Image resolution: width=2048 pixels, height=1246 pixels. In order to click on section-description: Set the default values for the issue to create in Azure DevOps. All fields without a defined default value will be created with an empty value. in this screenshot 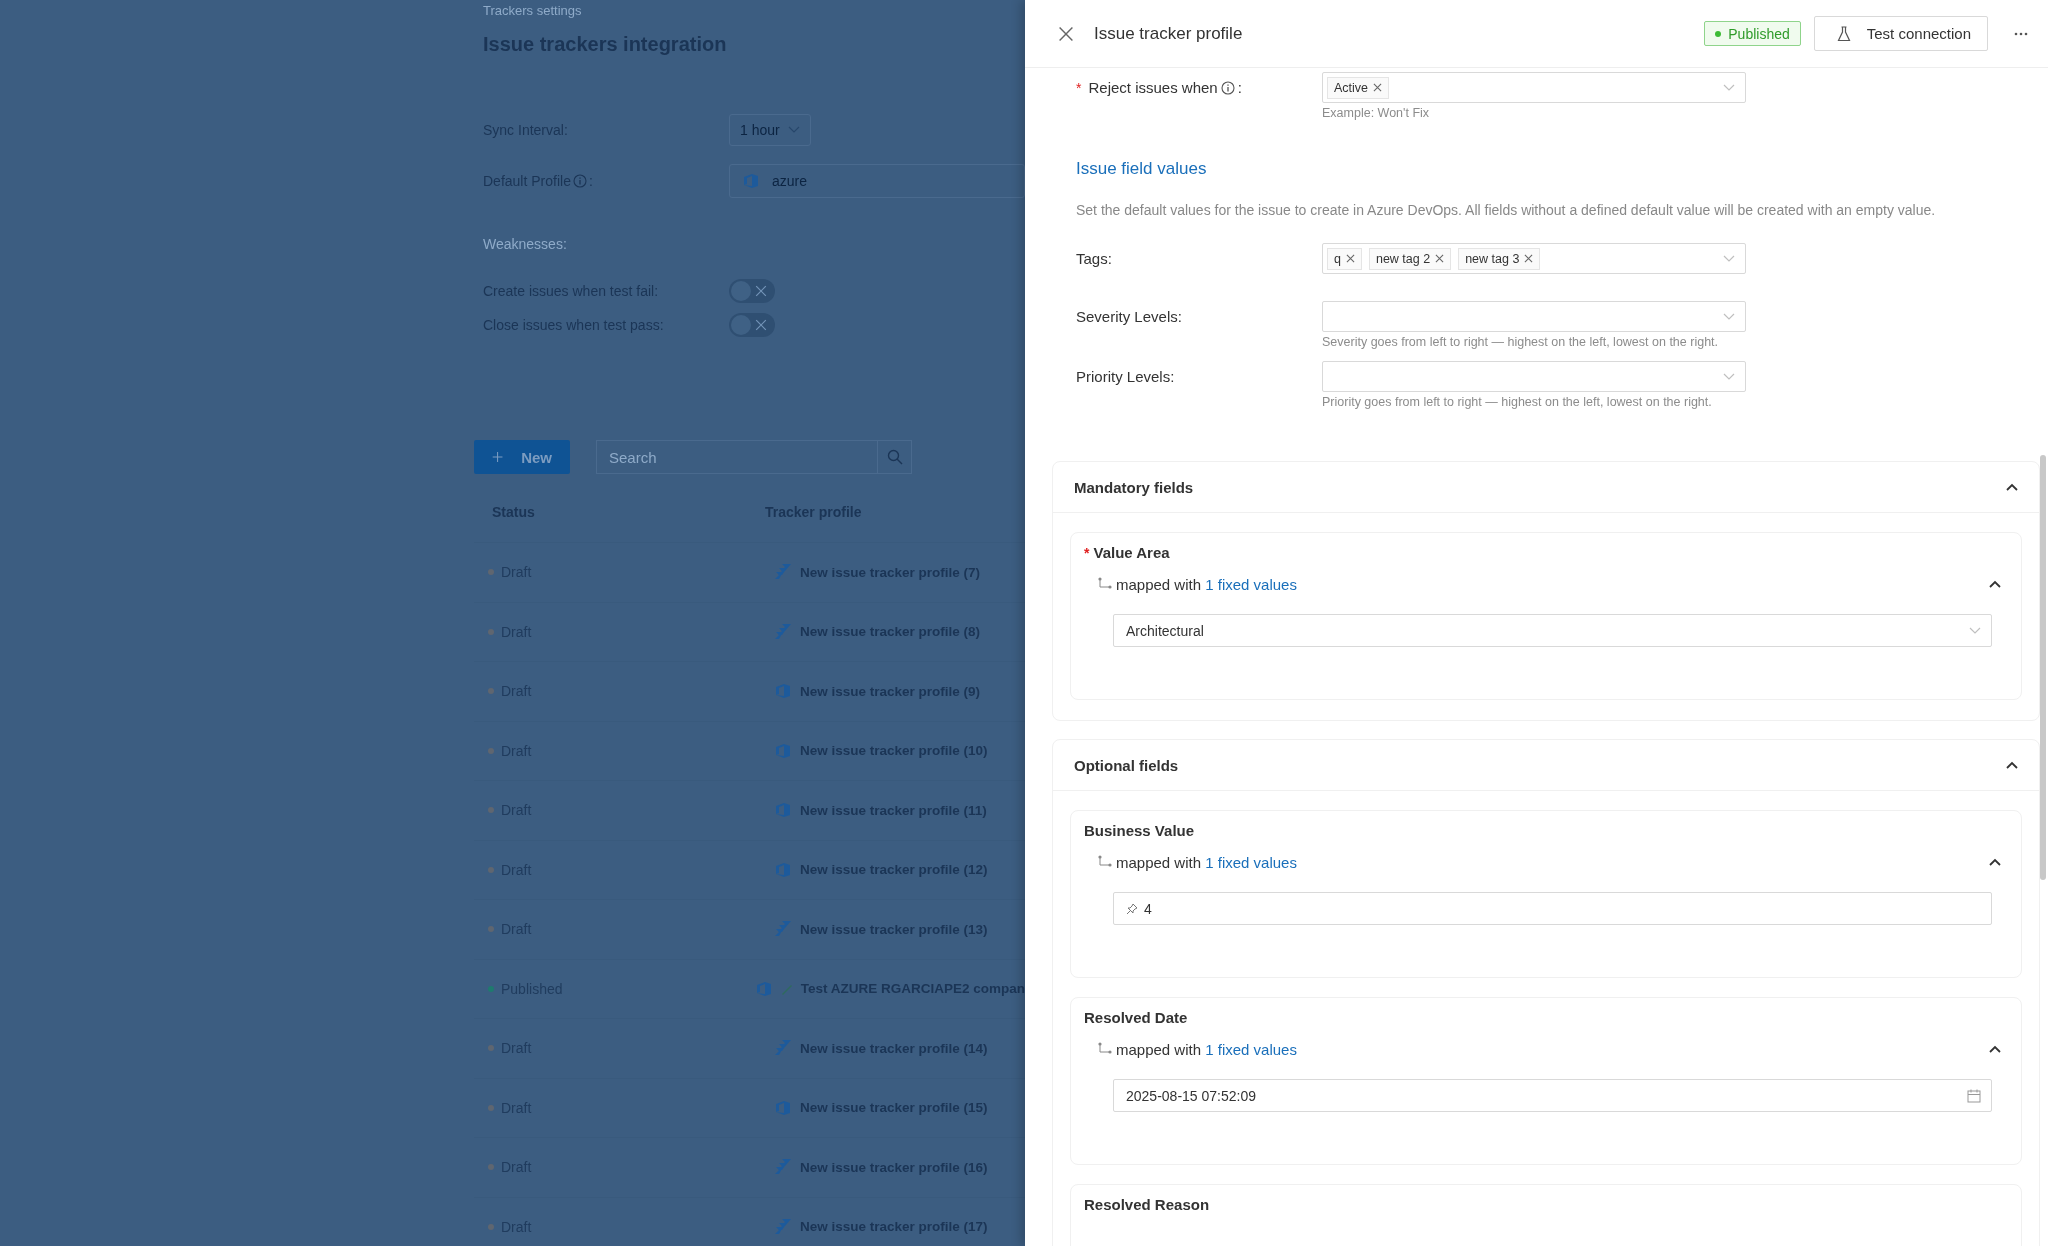, I will do `click(1506, 211)`.